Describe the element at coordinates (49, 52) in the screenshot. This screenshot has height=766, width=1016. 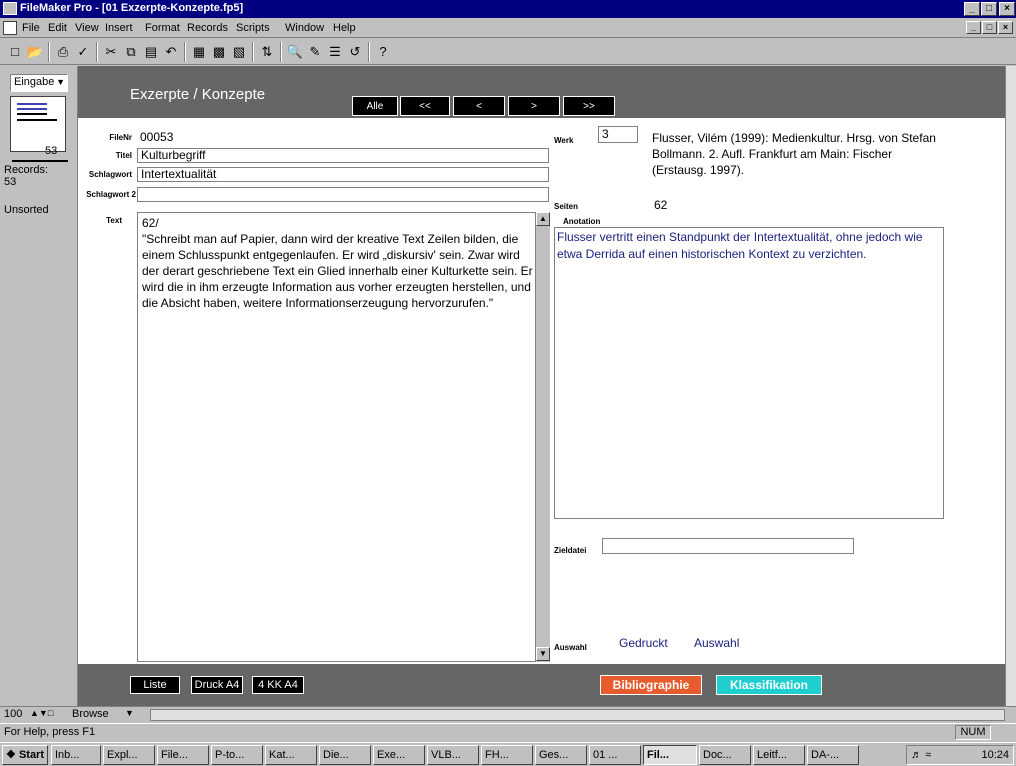
I see `toolbar-separator` at that location.